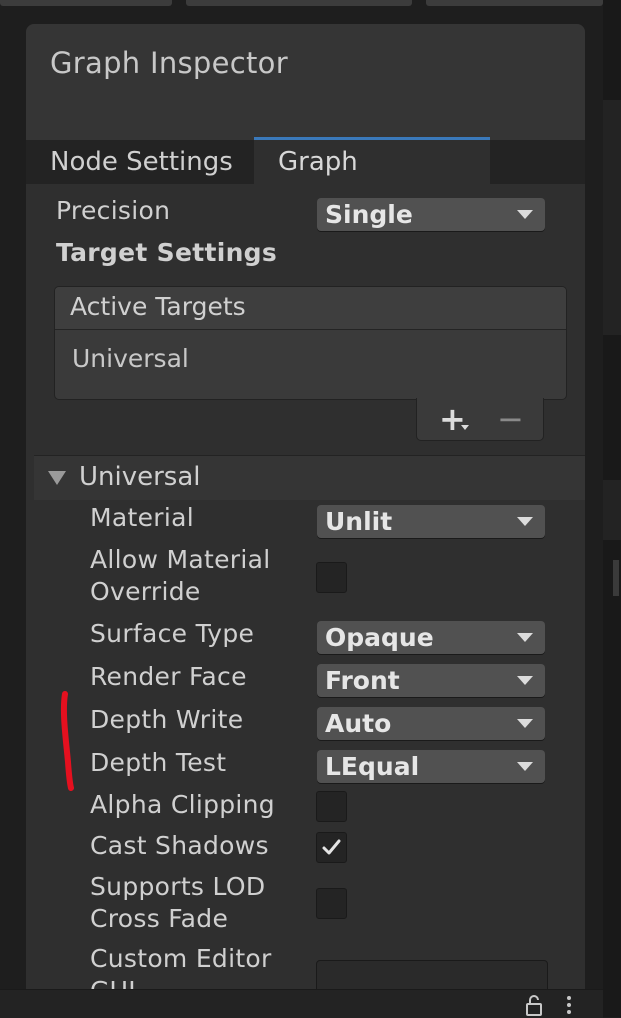  I want to click on foldout-triangle-icon, so click(57, 478).